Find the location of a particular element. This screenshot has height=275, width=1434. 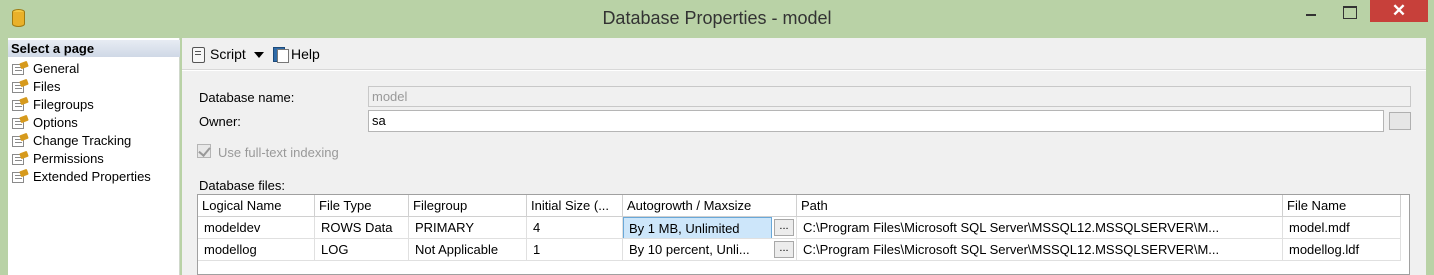

script-button: Script is located at coordinates (218, 54).